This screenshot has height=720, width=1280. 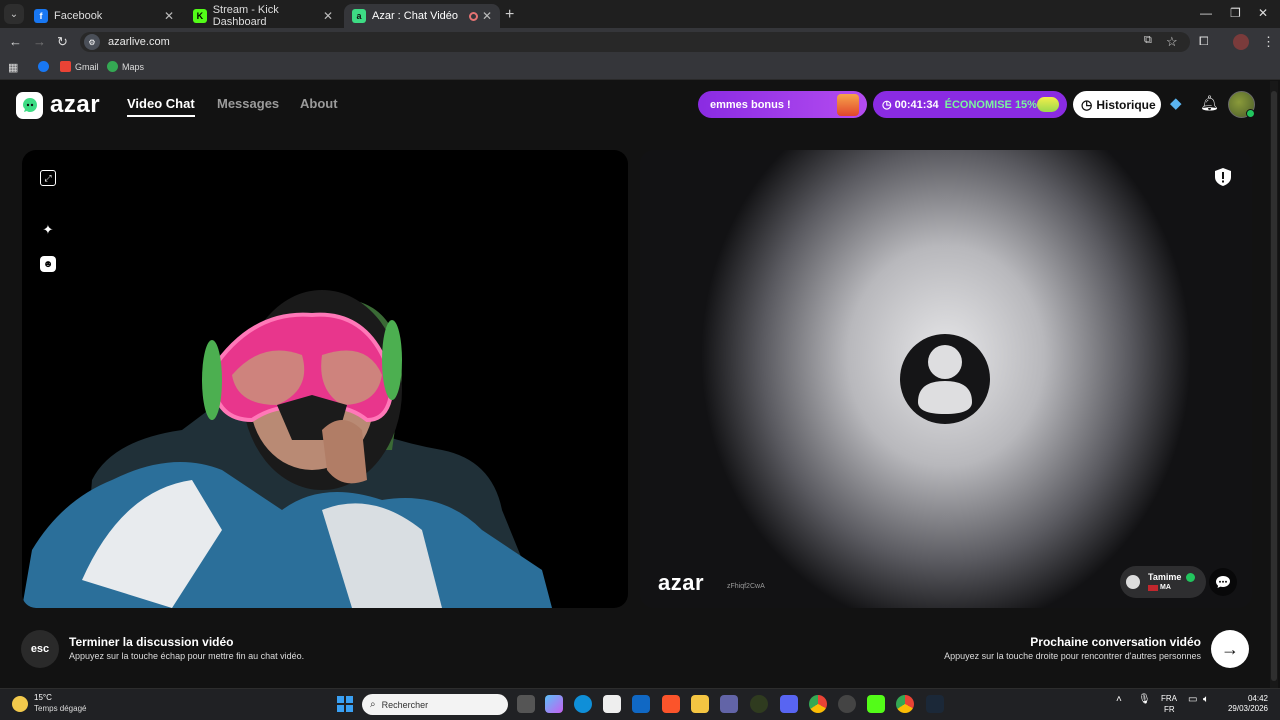 I want to click on file-explorer-icon, so click(x=700, y=704).